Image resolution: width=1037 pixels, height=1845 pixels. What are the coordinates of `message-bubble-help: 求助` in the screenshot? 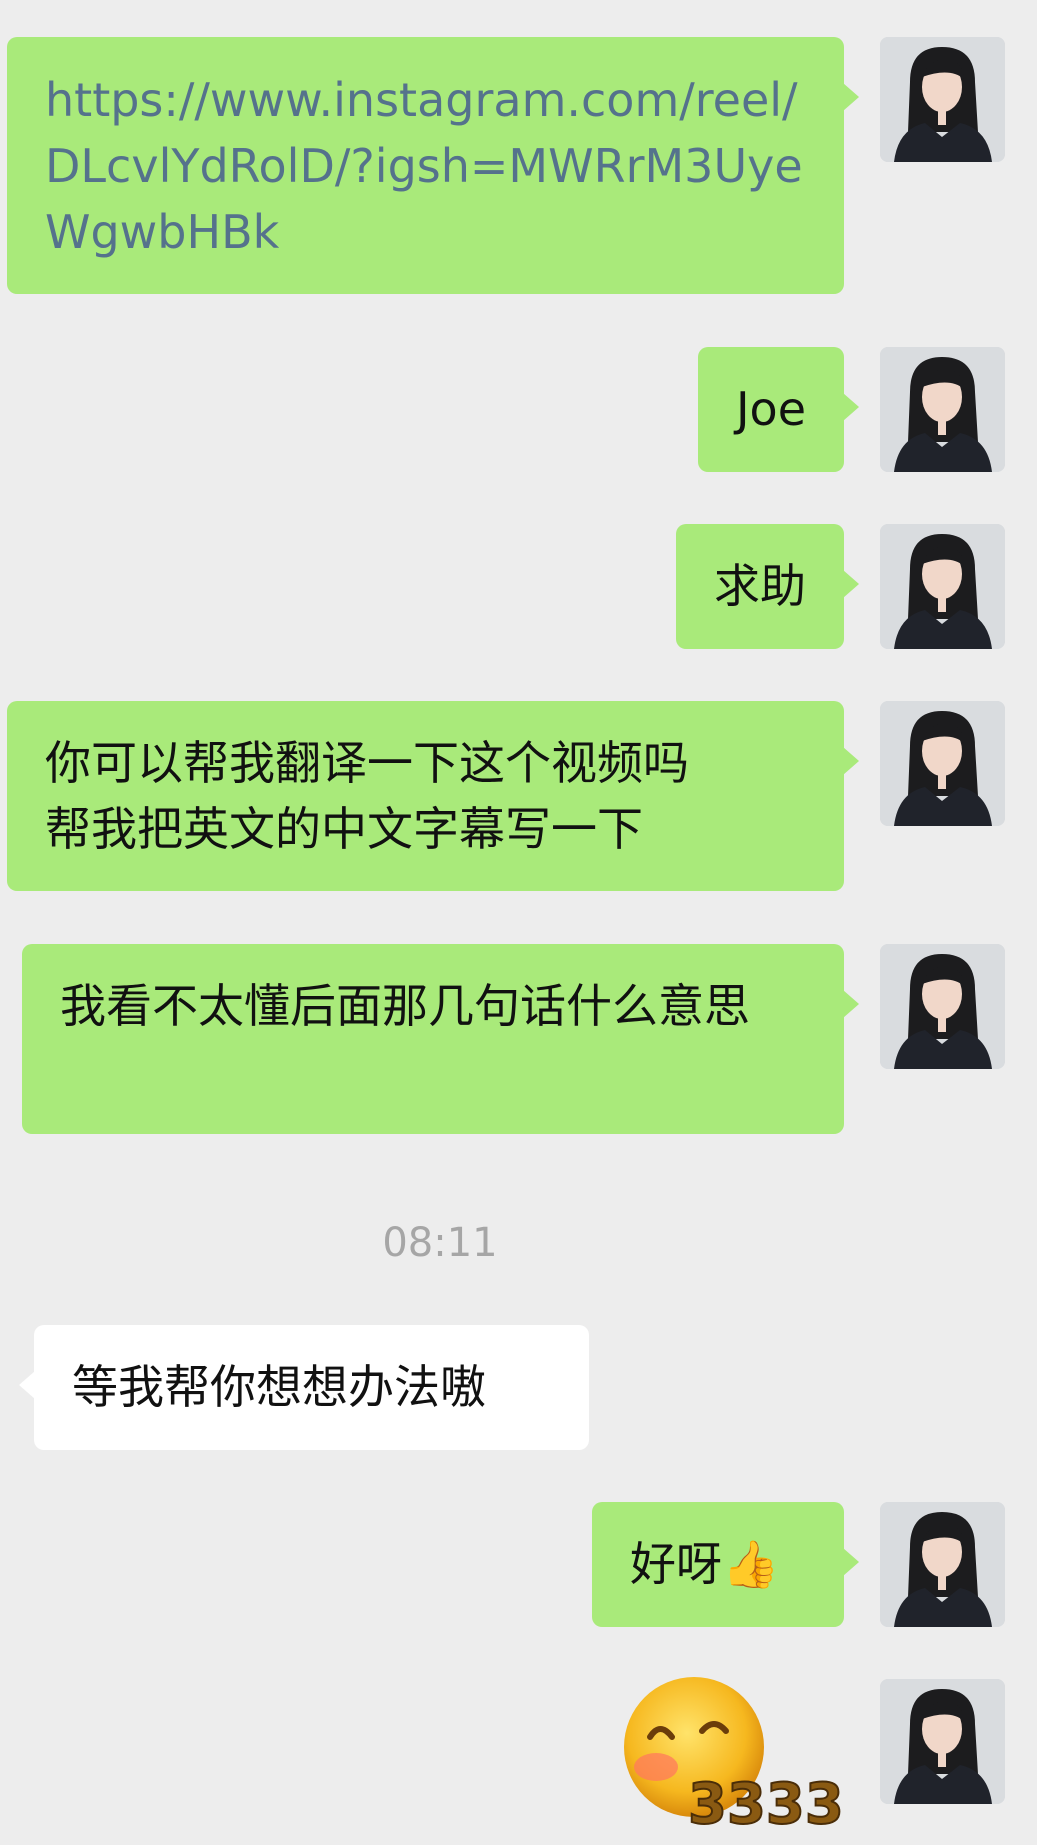 It's located at (767, 586).